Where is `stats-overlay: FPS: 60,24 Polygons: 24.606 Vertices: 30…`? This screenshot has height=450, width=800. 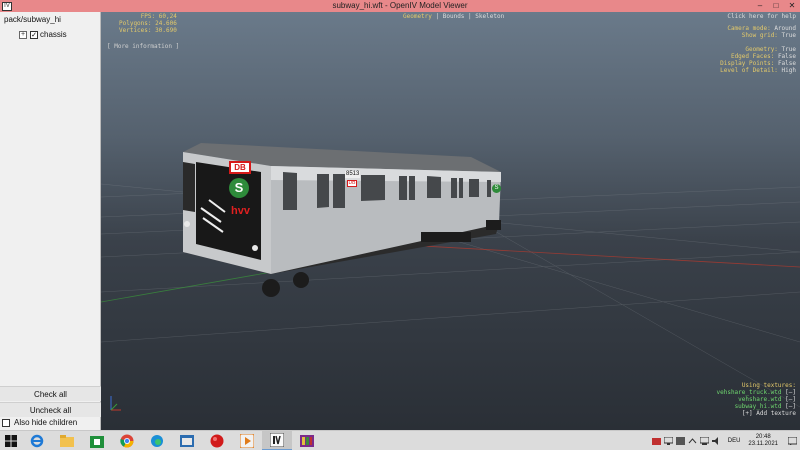 stats-overlay: FPS: 60,24 Polygons: 24.606 Vertices: 30… is located at coordinates (148, 23).